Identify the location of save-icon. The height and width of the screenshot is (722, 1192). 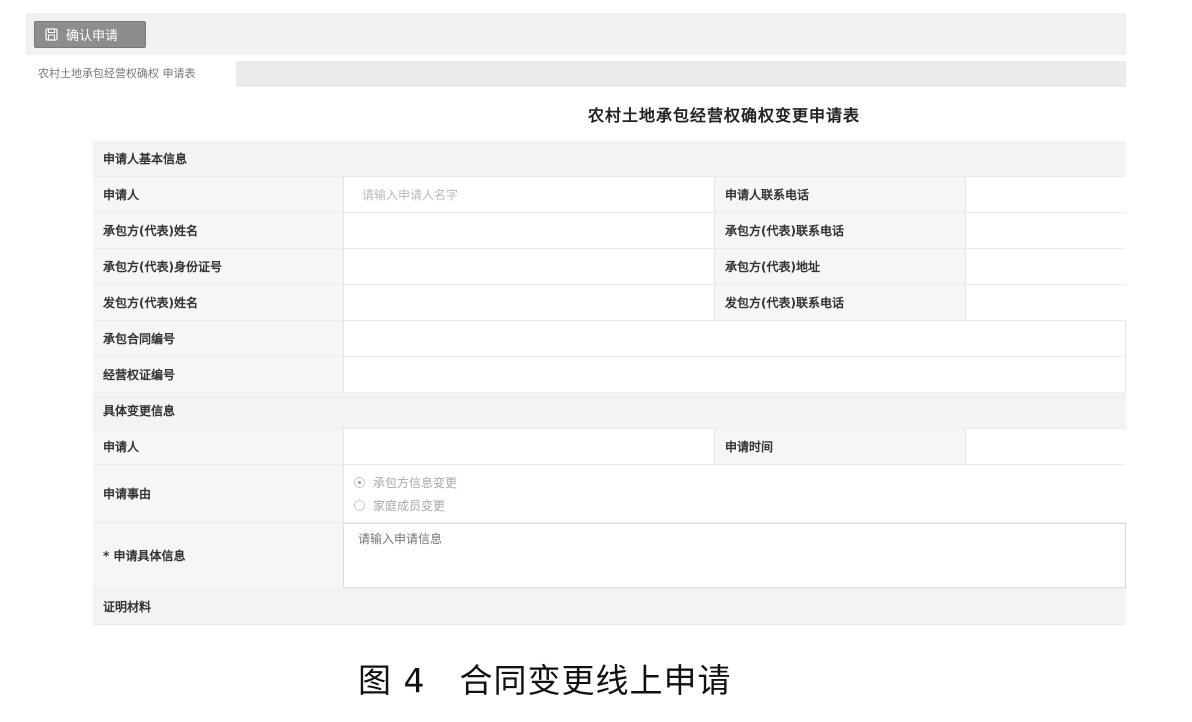
(51, 34).